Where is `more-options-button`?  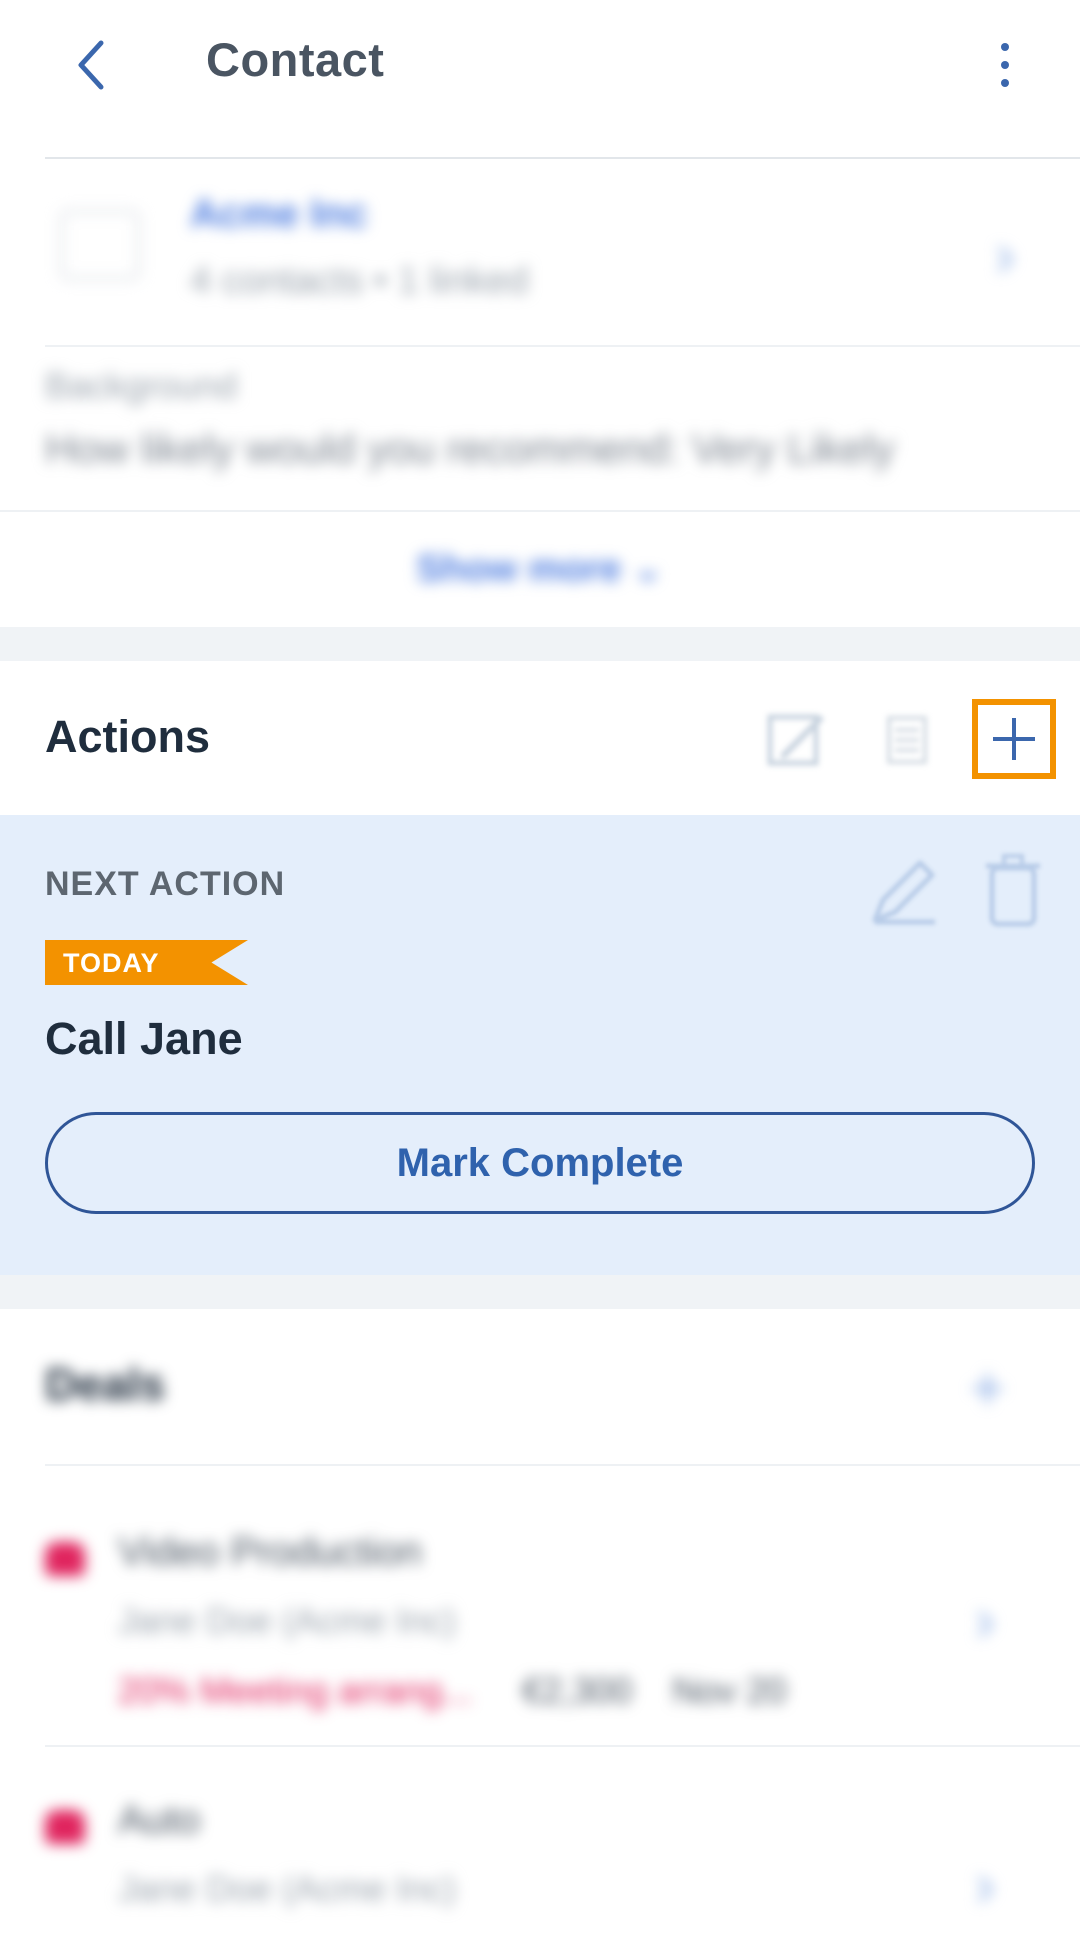
more-options-button is located at coordinates (1005, 65).